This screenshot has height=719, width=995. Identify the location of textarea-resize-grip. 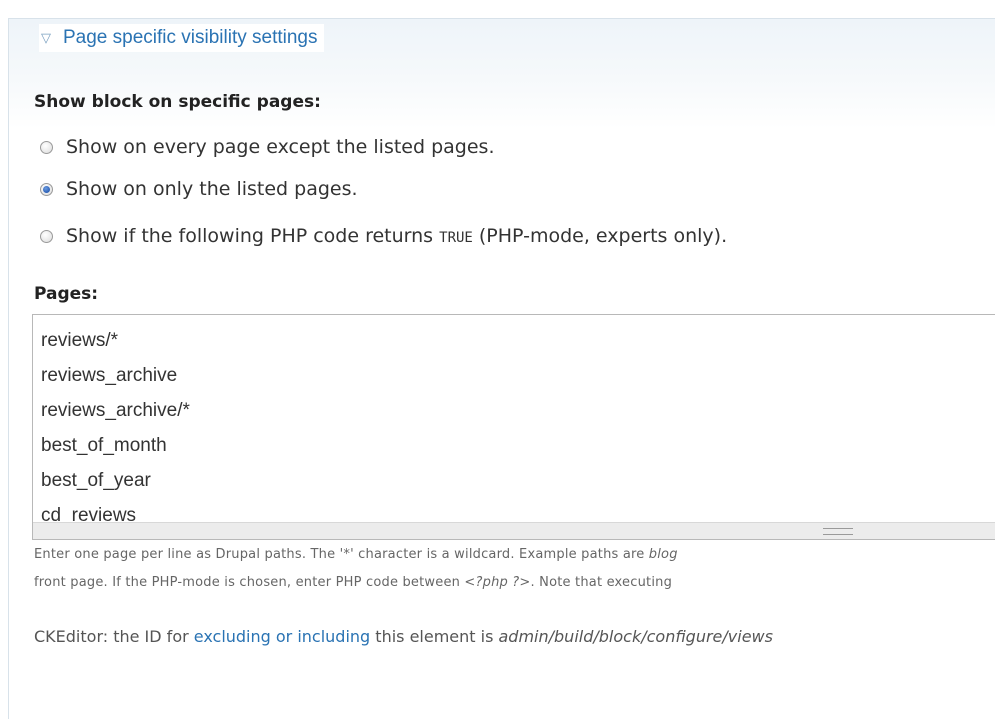
(514, 530).